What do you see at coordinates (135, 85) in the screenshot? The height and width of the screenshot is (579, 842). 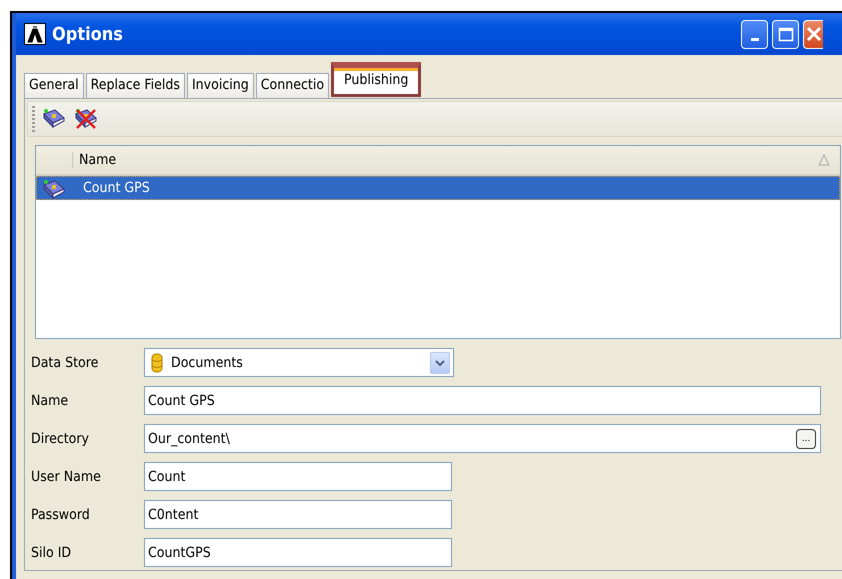 I see `tab: Replace Fields` at bounding box center [135, 85].